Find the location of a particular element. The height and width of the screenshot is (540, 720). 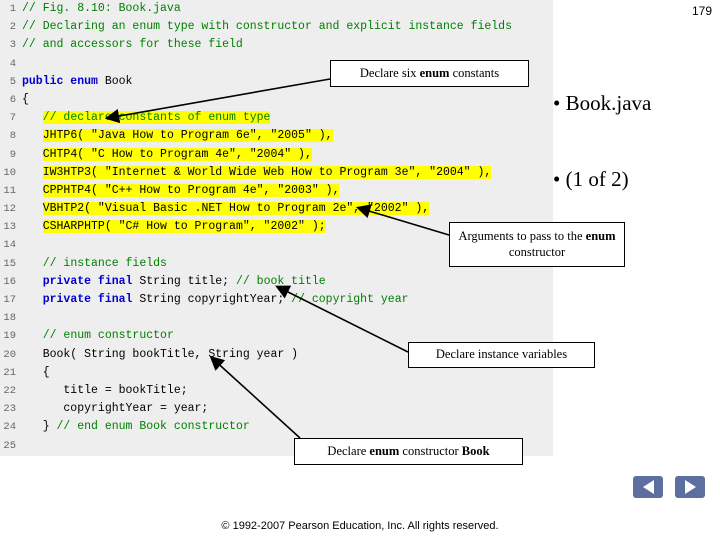

line-number: 9 is located at coordinates (12, 154).